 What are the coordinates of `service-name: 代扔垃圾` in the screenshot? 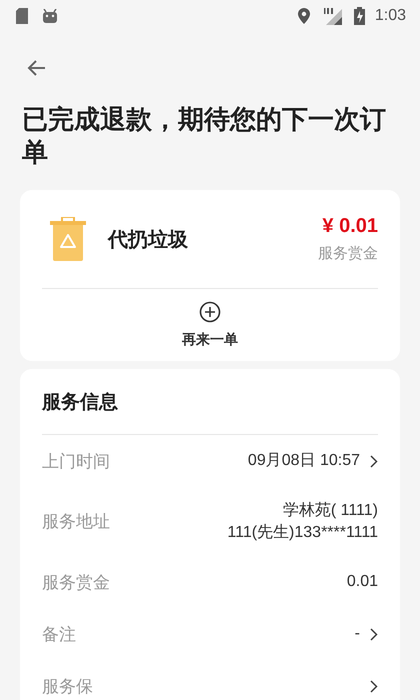 It's located at (148, 239).